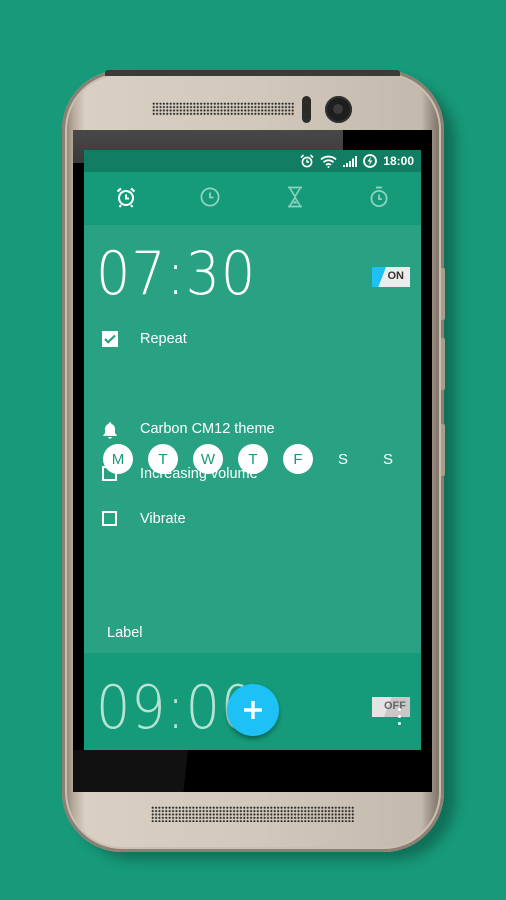 The image size is (506, 900). I want to click on stopwatch-icon, so click(379, 199).